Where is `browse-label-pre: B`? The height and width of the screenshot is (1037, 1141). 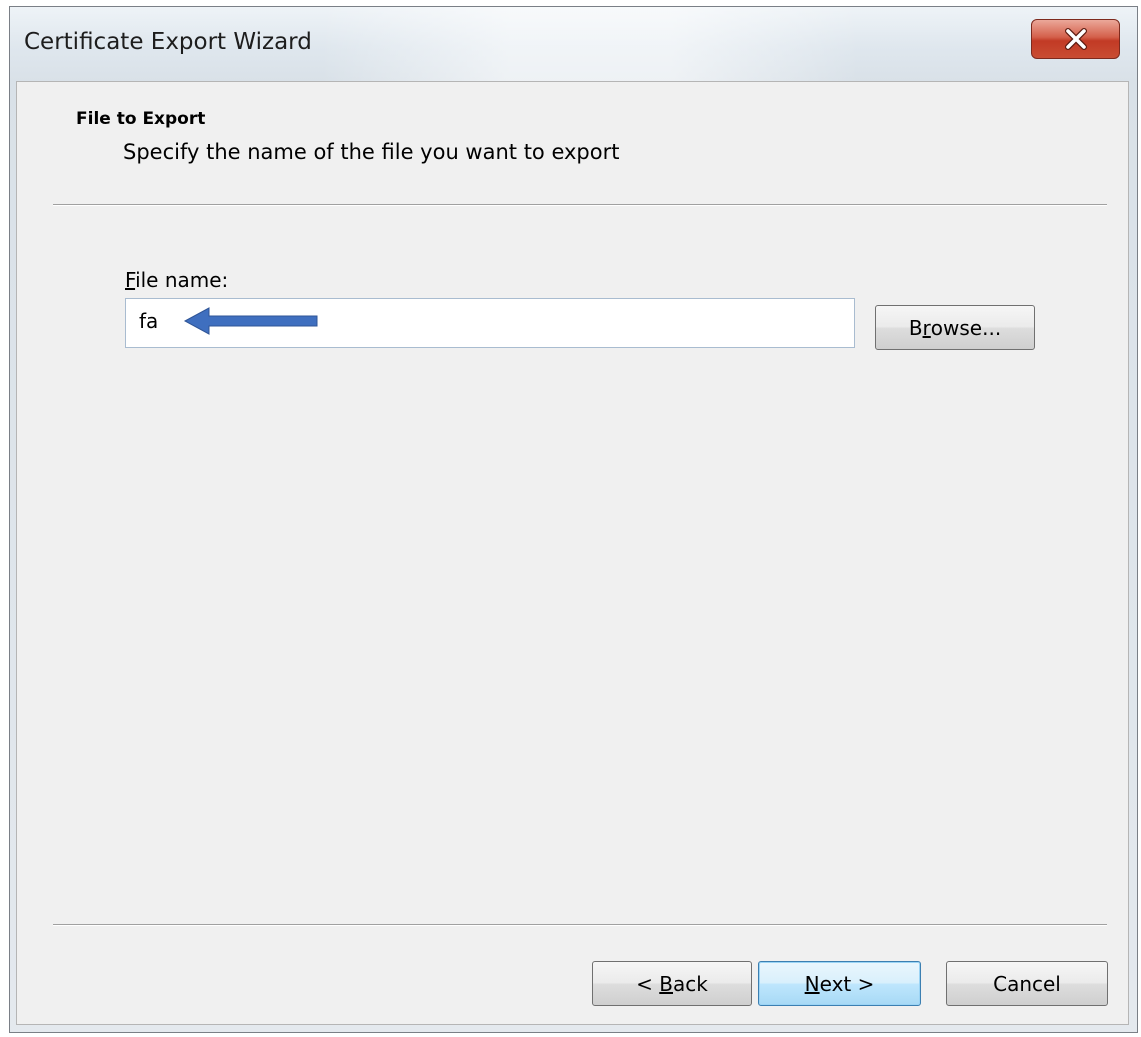
browse-label-pre: B is located at coordinates (915, 327).